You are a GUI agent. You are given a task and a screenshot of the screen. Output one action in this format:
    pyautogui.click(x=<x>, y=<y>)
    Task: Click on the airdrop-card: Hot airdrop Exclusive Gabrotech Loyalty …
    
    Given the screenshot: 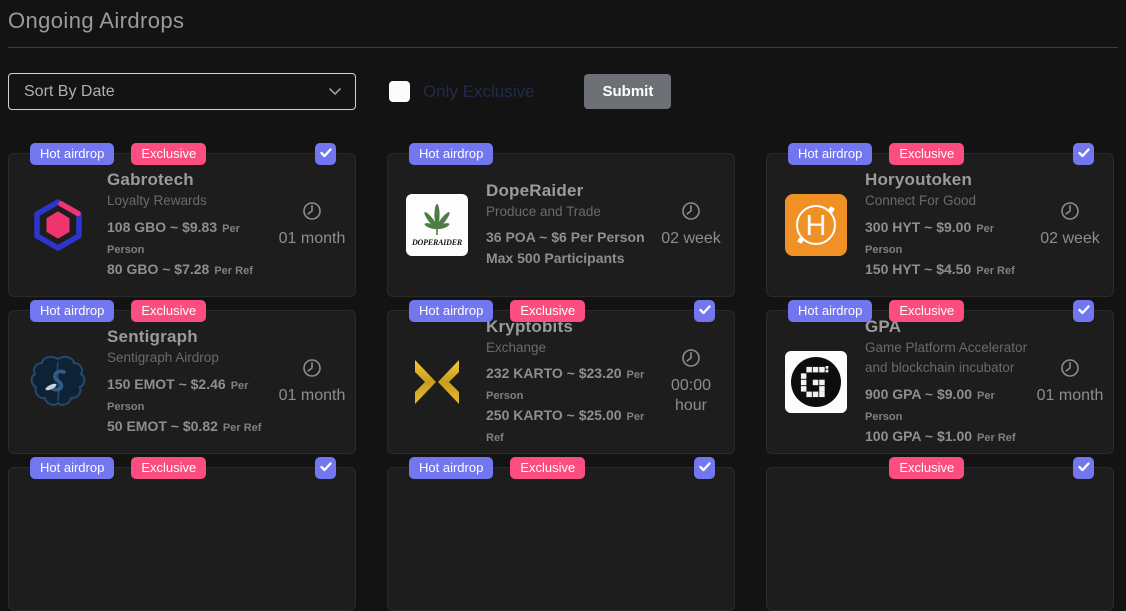 What is the action you would take?
    pyautogui.click(x=182, y=220)
    